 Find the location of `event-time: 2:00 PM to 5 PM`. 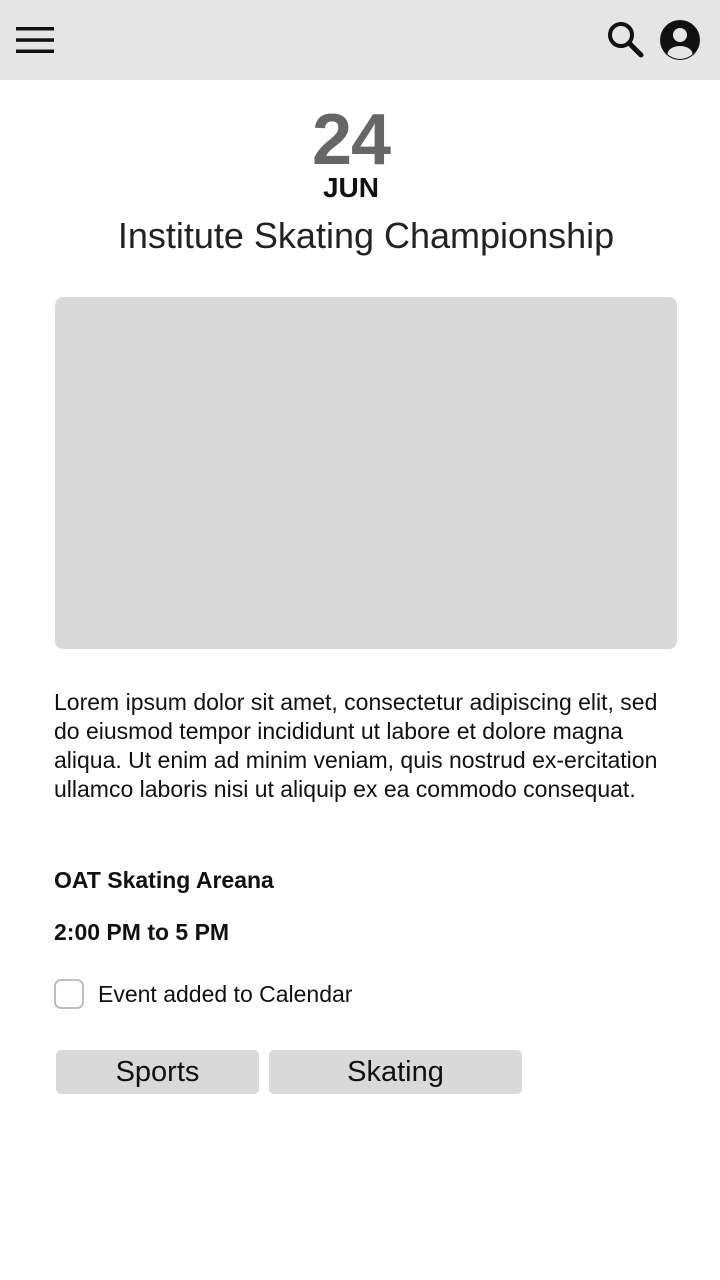

event-time: 2:00 PM to 5 PM is located at coordinates (142, 932).